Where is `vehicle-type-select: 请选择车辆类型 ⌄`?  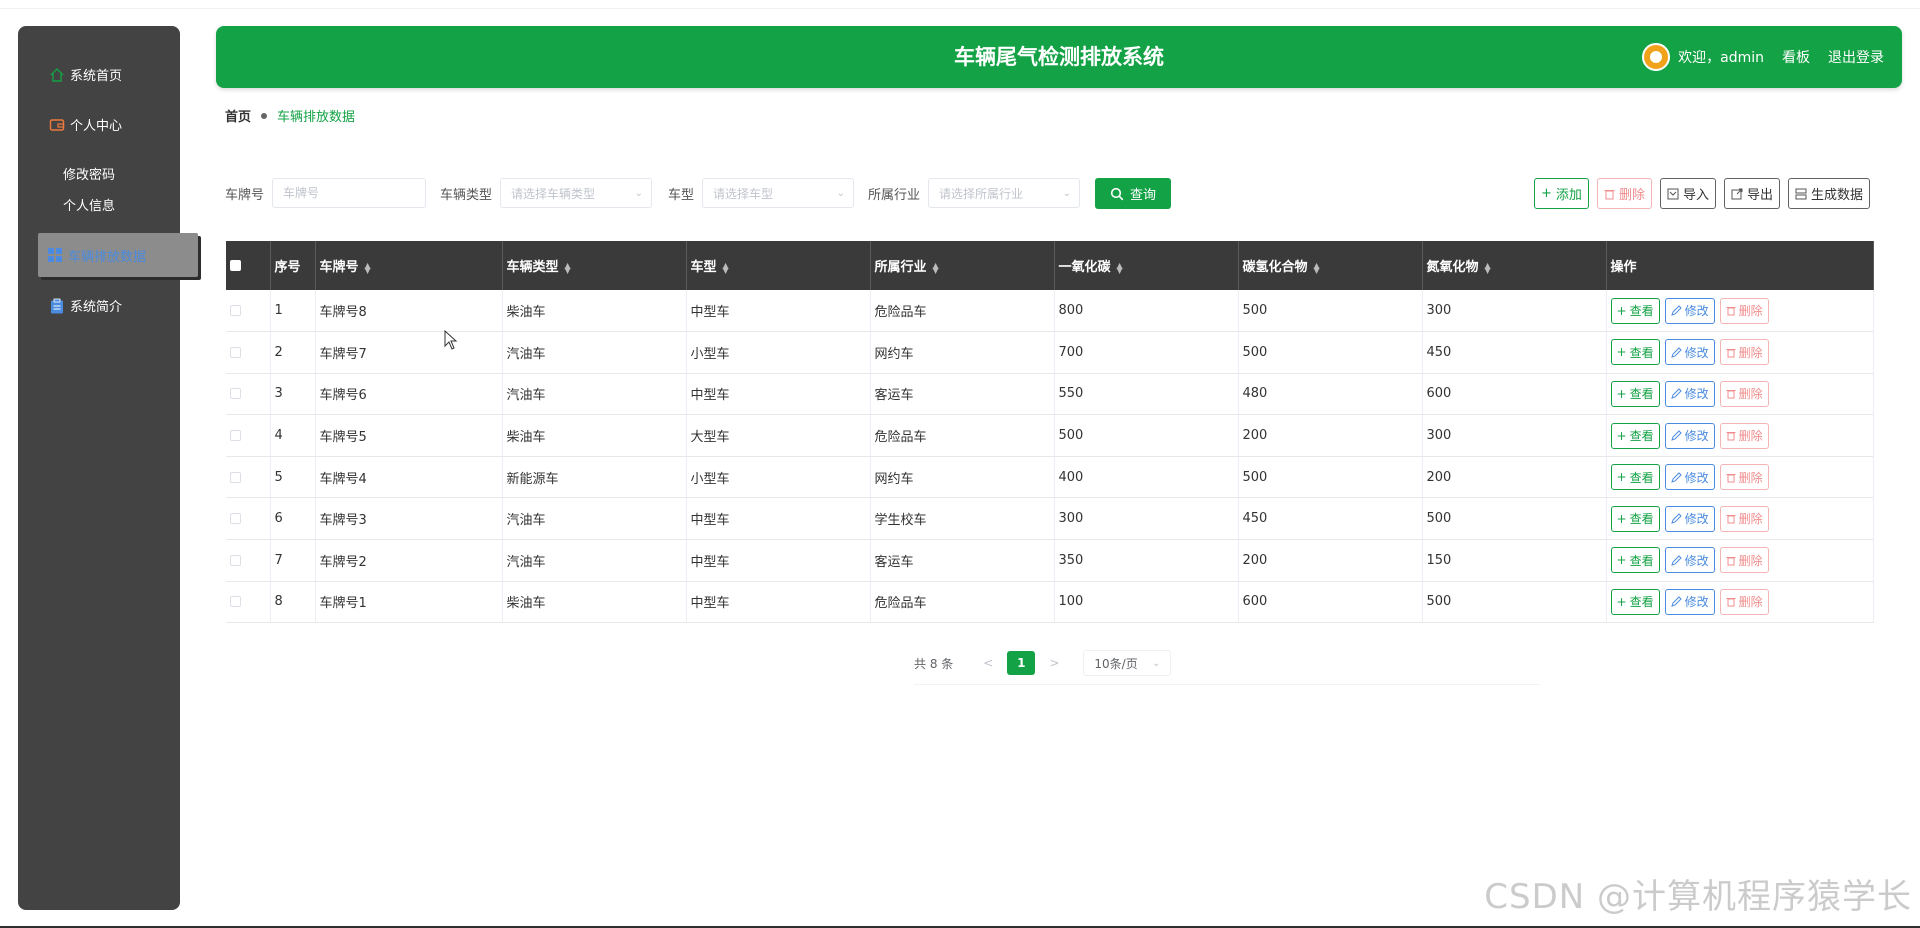
vehicle-type-select: 请选择车辆类型 ⌄ is located at coordinates (576, 193).